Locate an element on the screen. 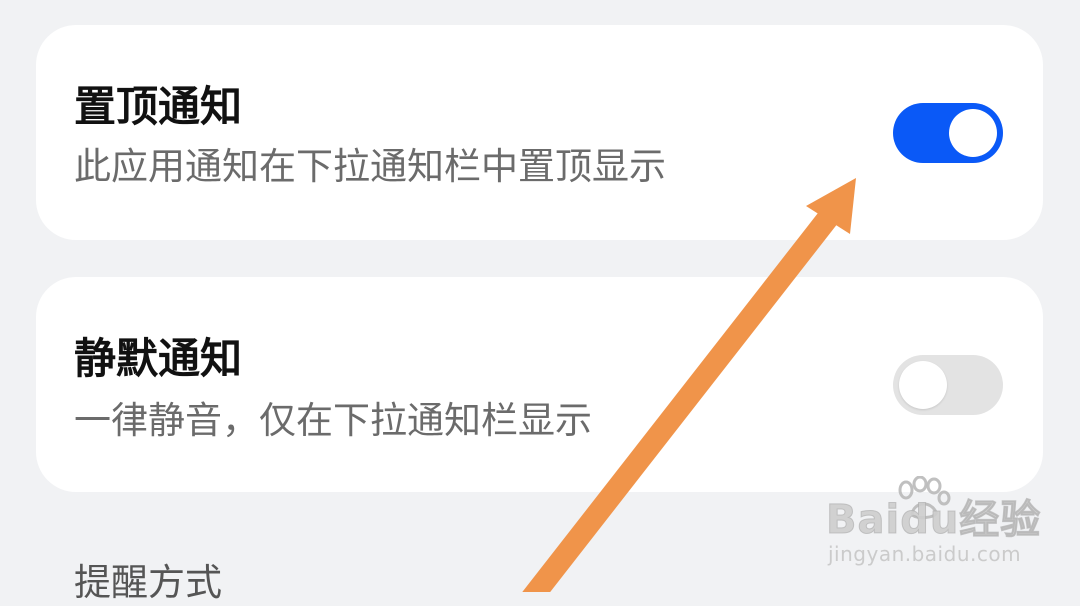  baidu-watermark: Baidu经验 jingyan.baidu.com is located at coordinates (933, 526).